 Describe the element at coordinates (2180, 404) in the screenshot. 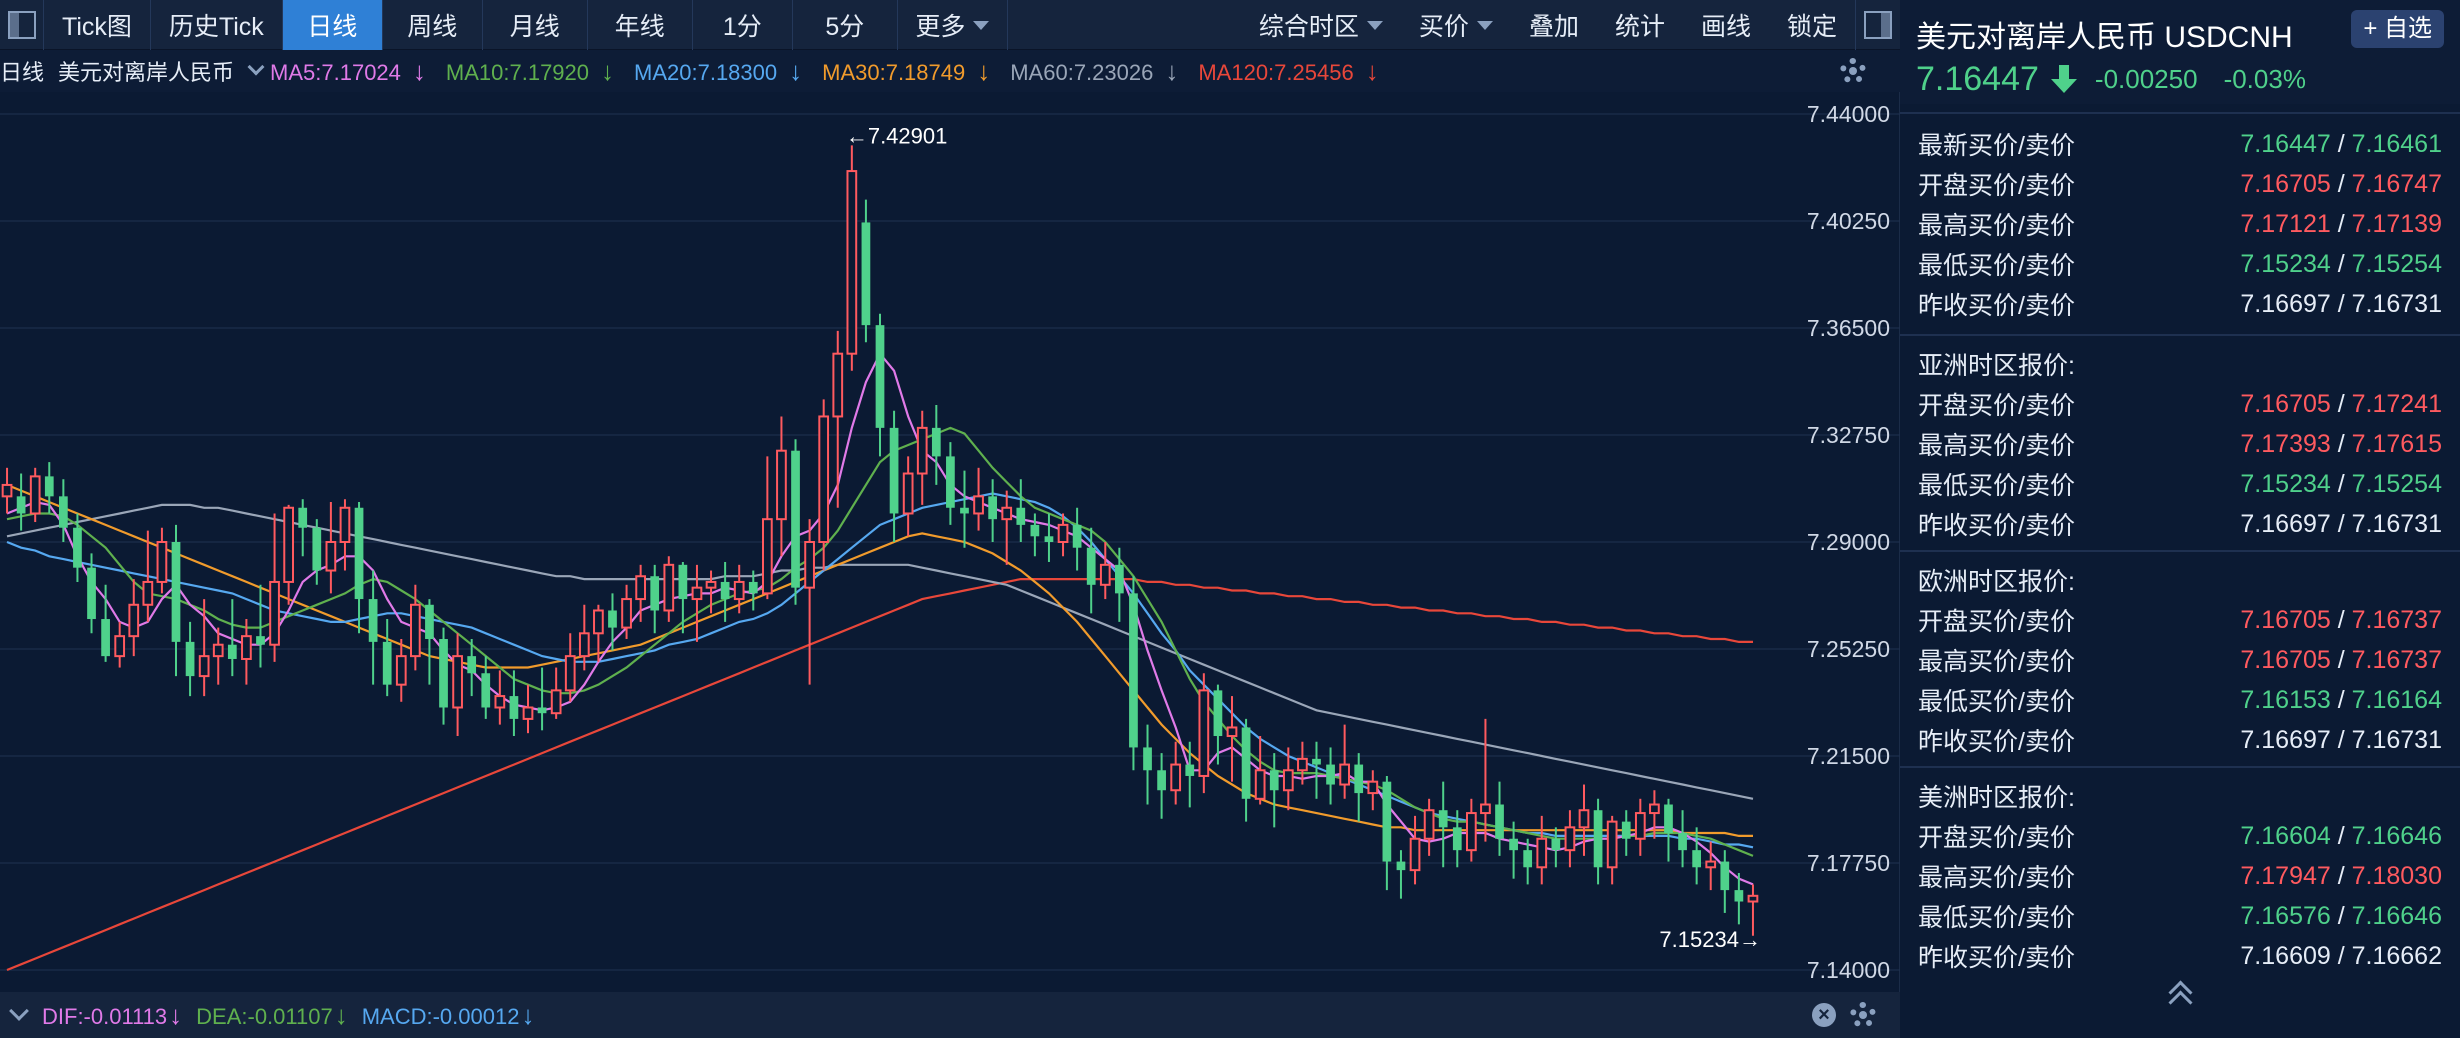

I see `quote-row: 开盘买价/卖价 7.16705 / 7.17241` at that location.